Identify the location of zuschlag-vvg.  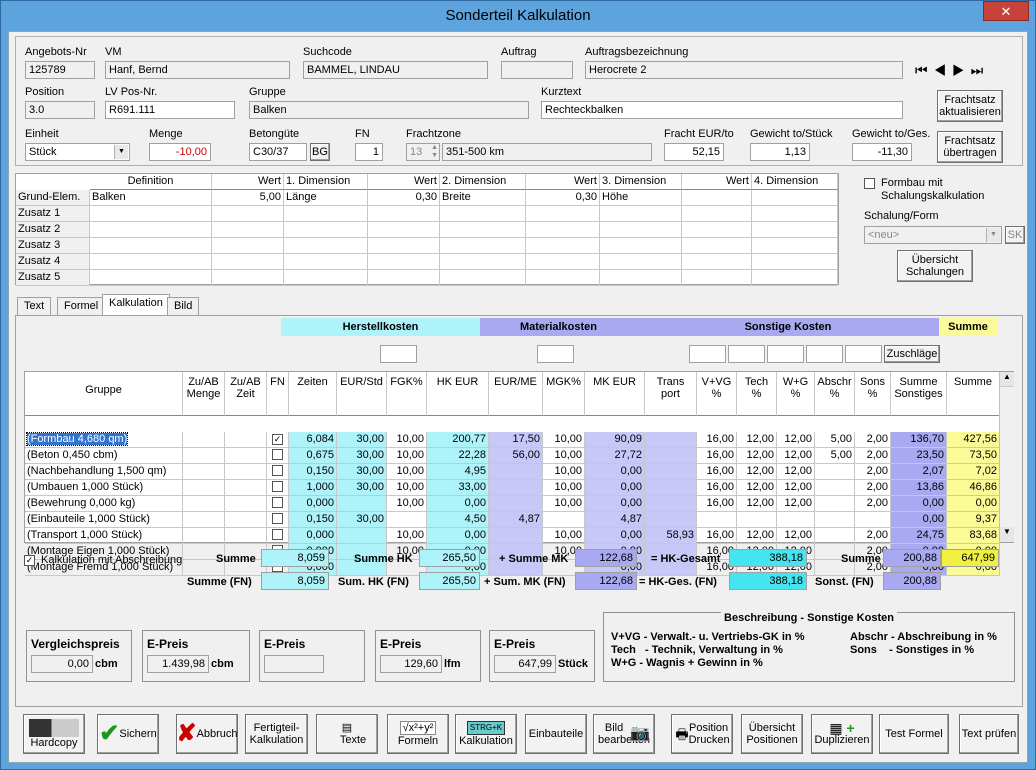
(707, 354).